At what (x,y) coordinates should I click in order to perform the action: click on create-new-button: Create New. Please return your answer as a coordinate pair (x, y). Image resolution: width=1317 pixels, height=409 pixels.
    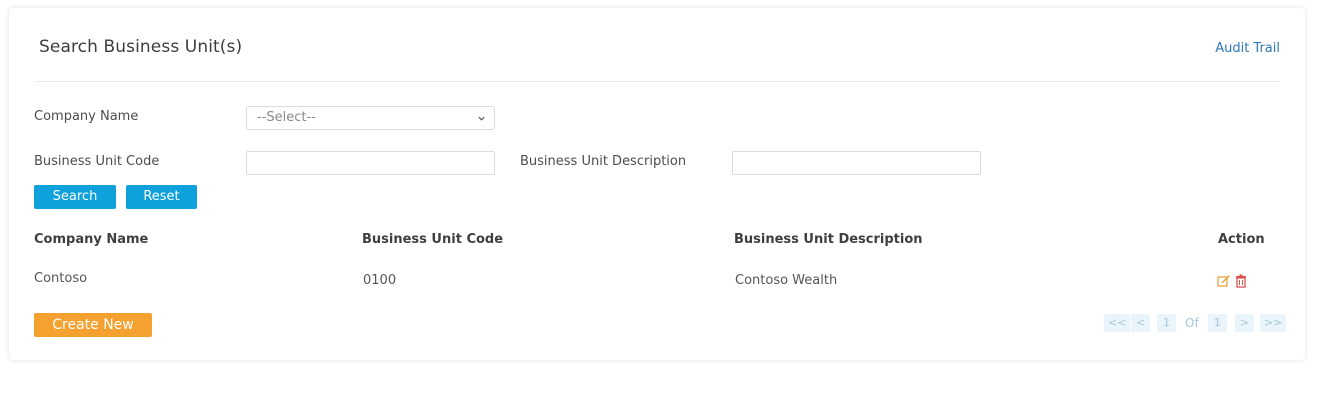
    Looking at the image, I should click on (93, 325).